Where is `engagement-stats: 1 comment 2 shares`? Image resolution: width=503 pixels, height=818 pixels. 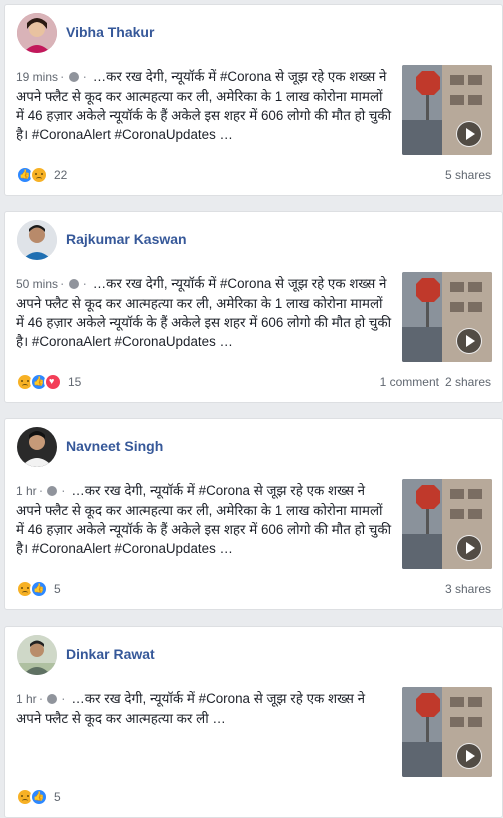 engagement-stats: 1 comment 2 shares is located at coordinates (432, 382).